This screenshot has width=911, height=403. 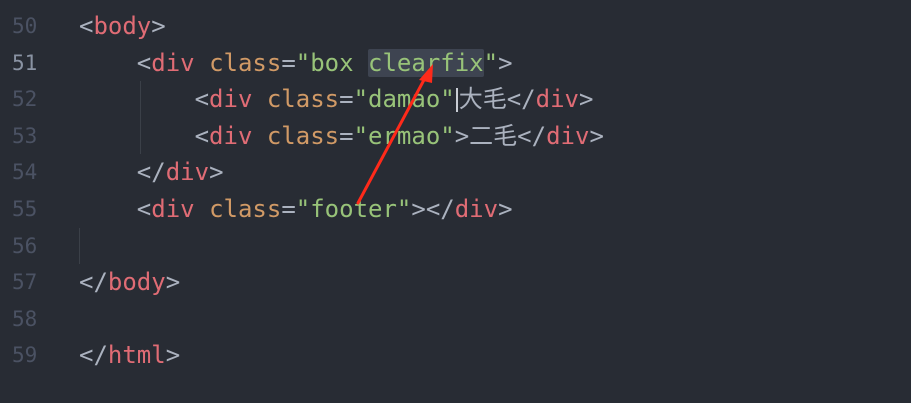 I want to click on code-line-50: <body>, so click(x=495, y=26).